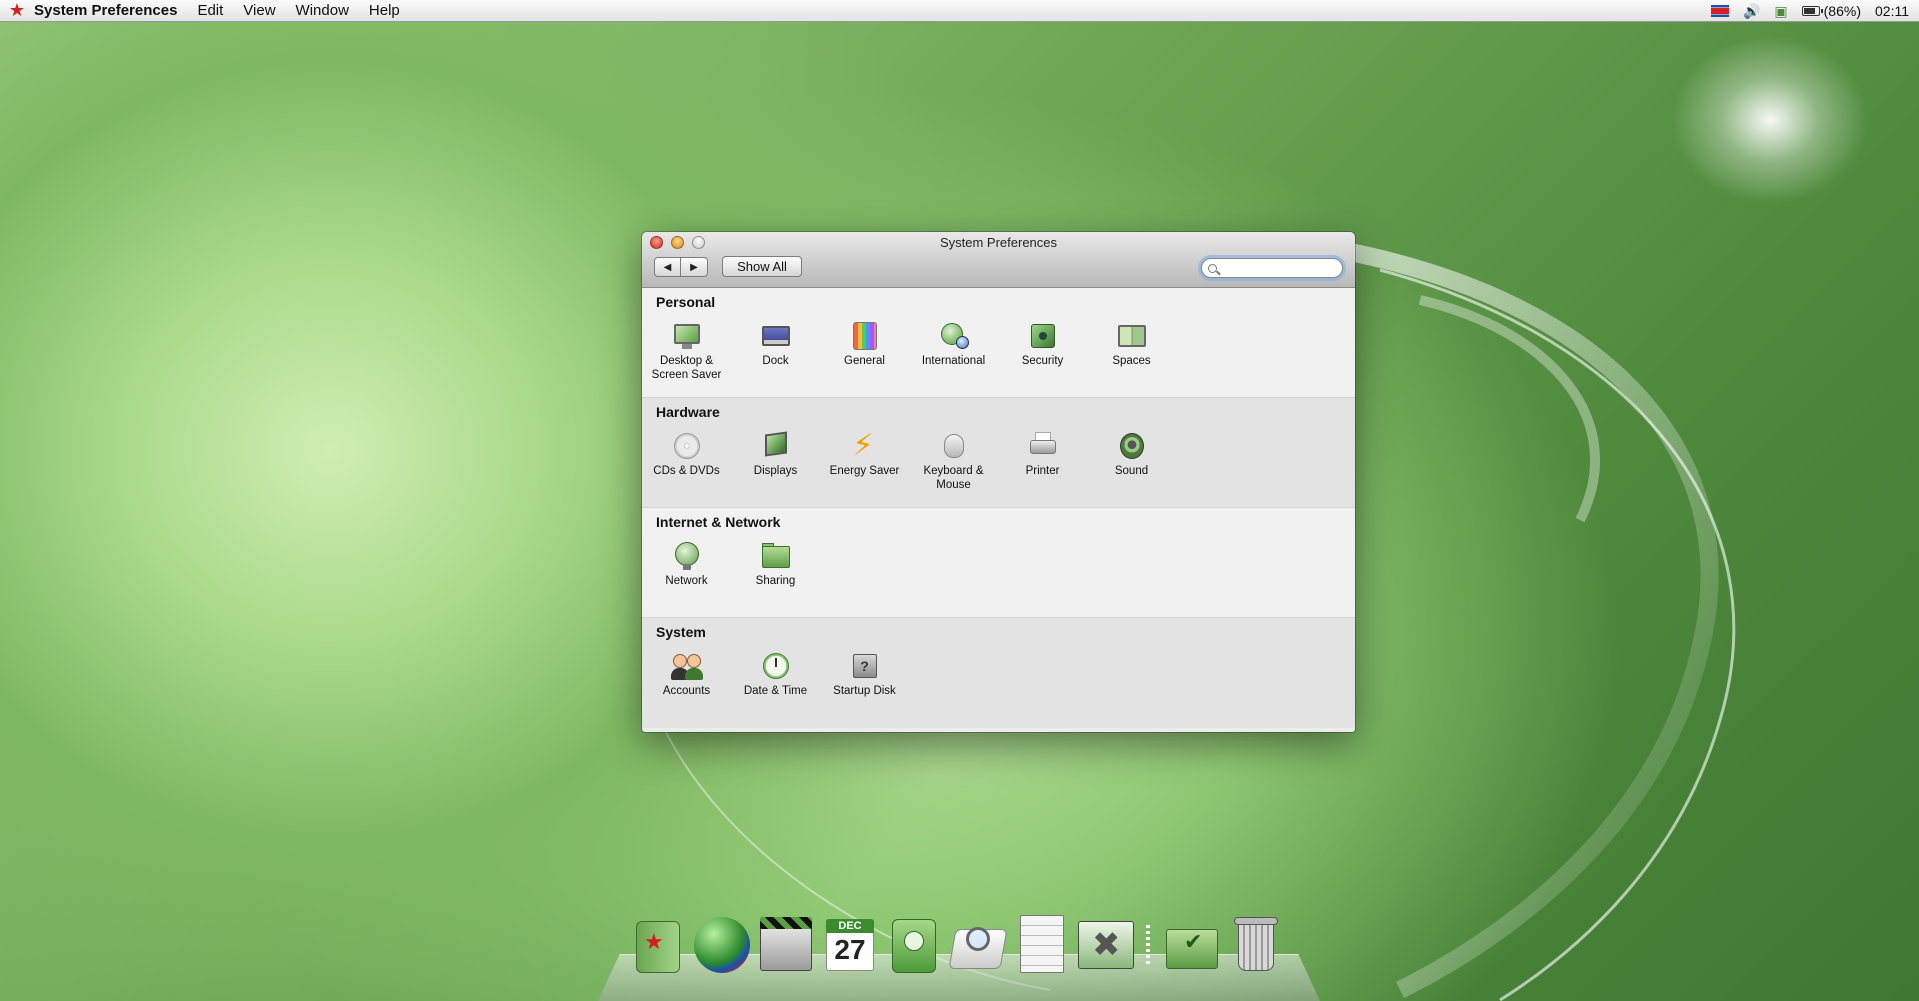 The image size is (1919, 1001). I want to click on pane-printer: Printer, so click(1042, 461).